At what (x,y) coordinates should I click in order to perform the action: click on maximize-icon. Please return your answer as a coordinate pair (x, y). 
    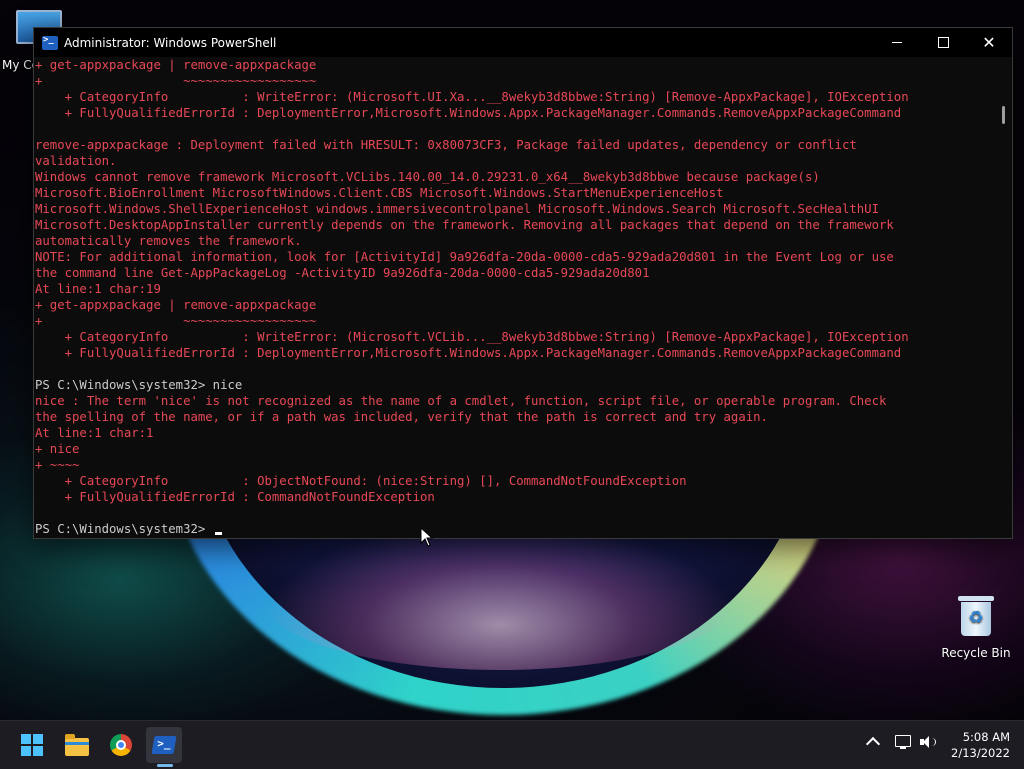
    Looking at the image, I should click on (943, 42).